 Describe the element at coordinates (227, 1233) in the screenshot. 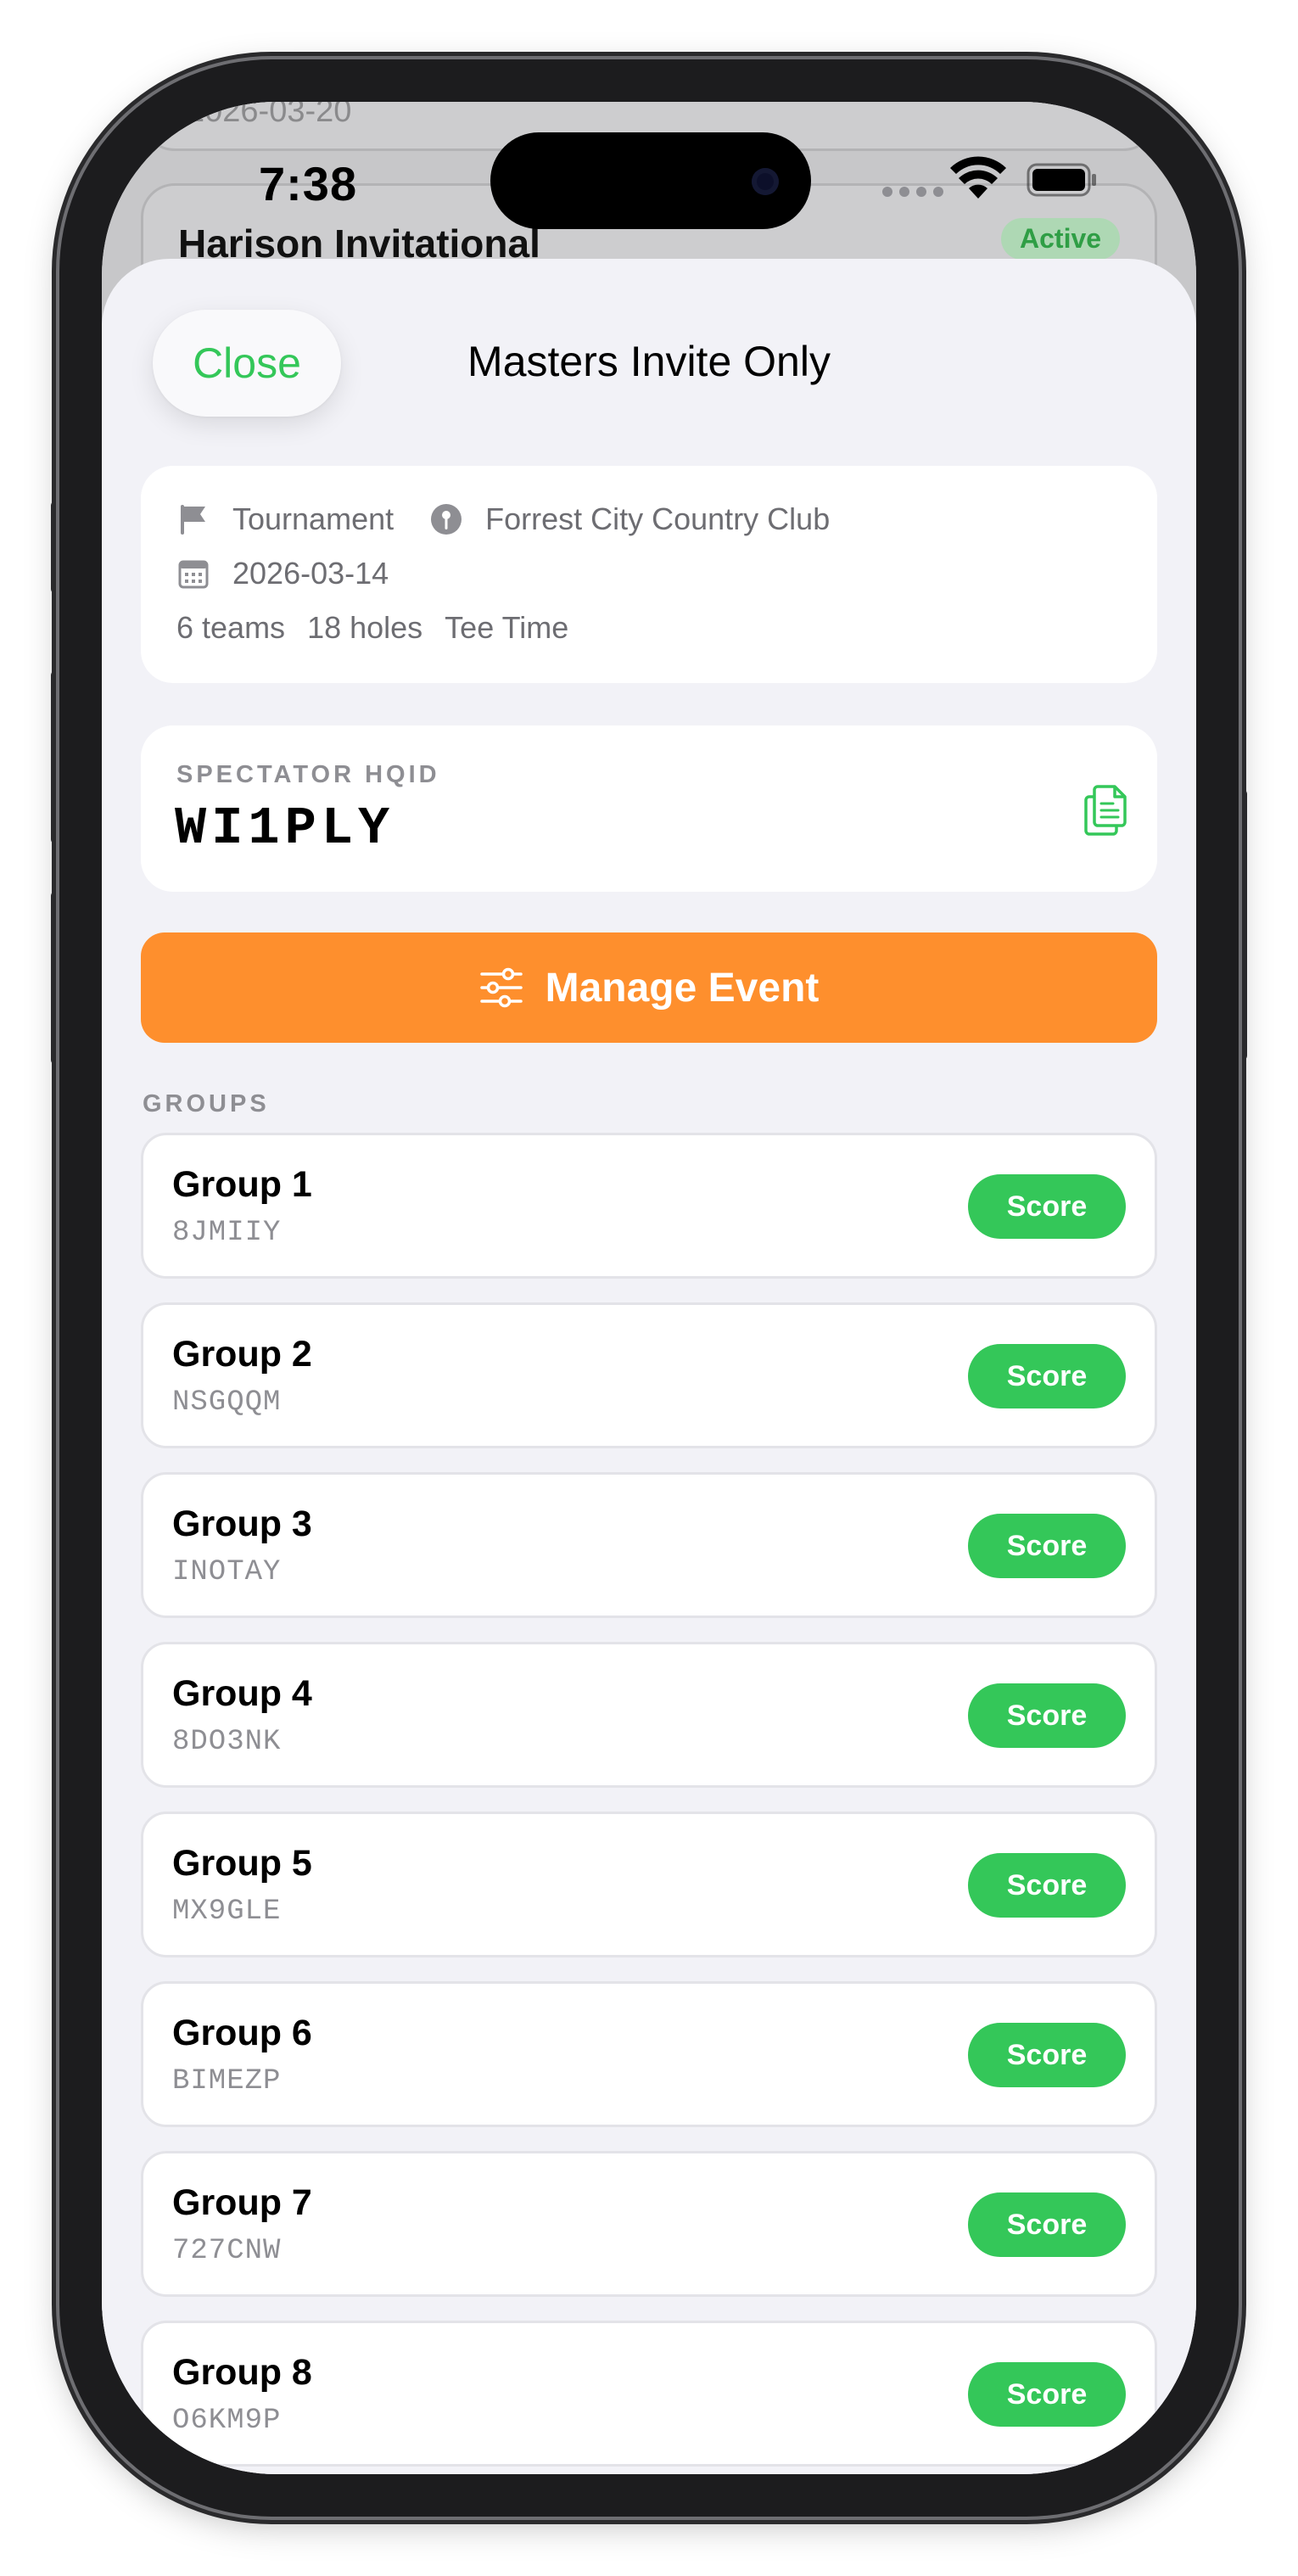

I see `group-code: 8JMIIY` at that location.